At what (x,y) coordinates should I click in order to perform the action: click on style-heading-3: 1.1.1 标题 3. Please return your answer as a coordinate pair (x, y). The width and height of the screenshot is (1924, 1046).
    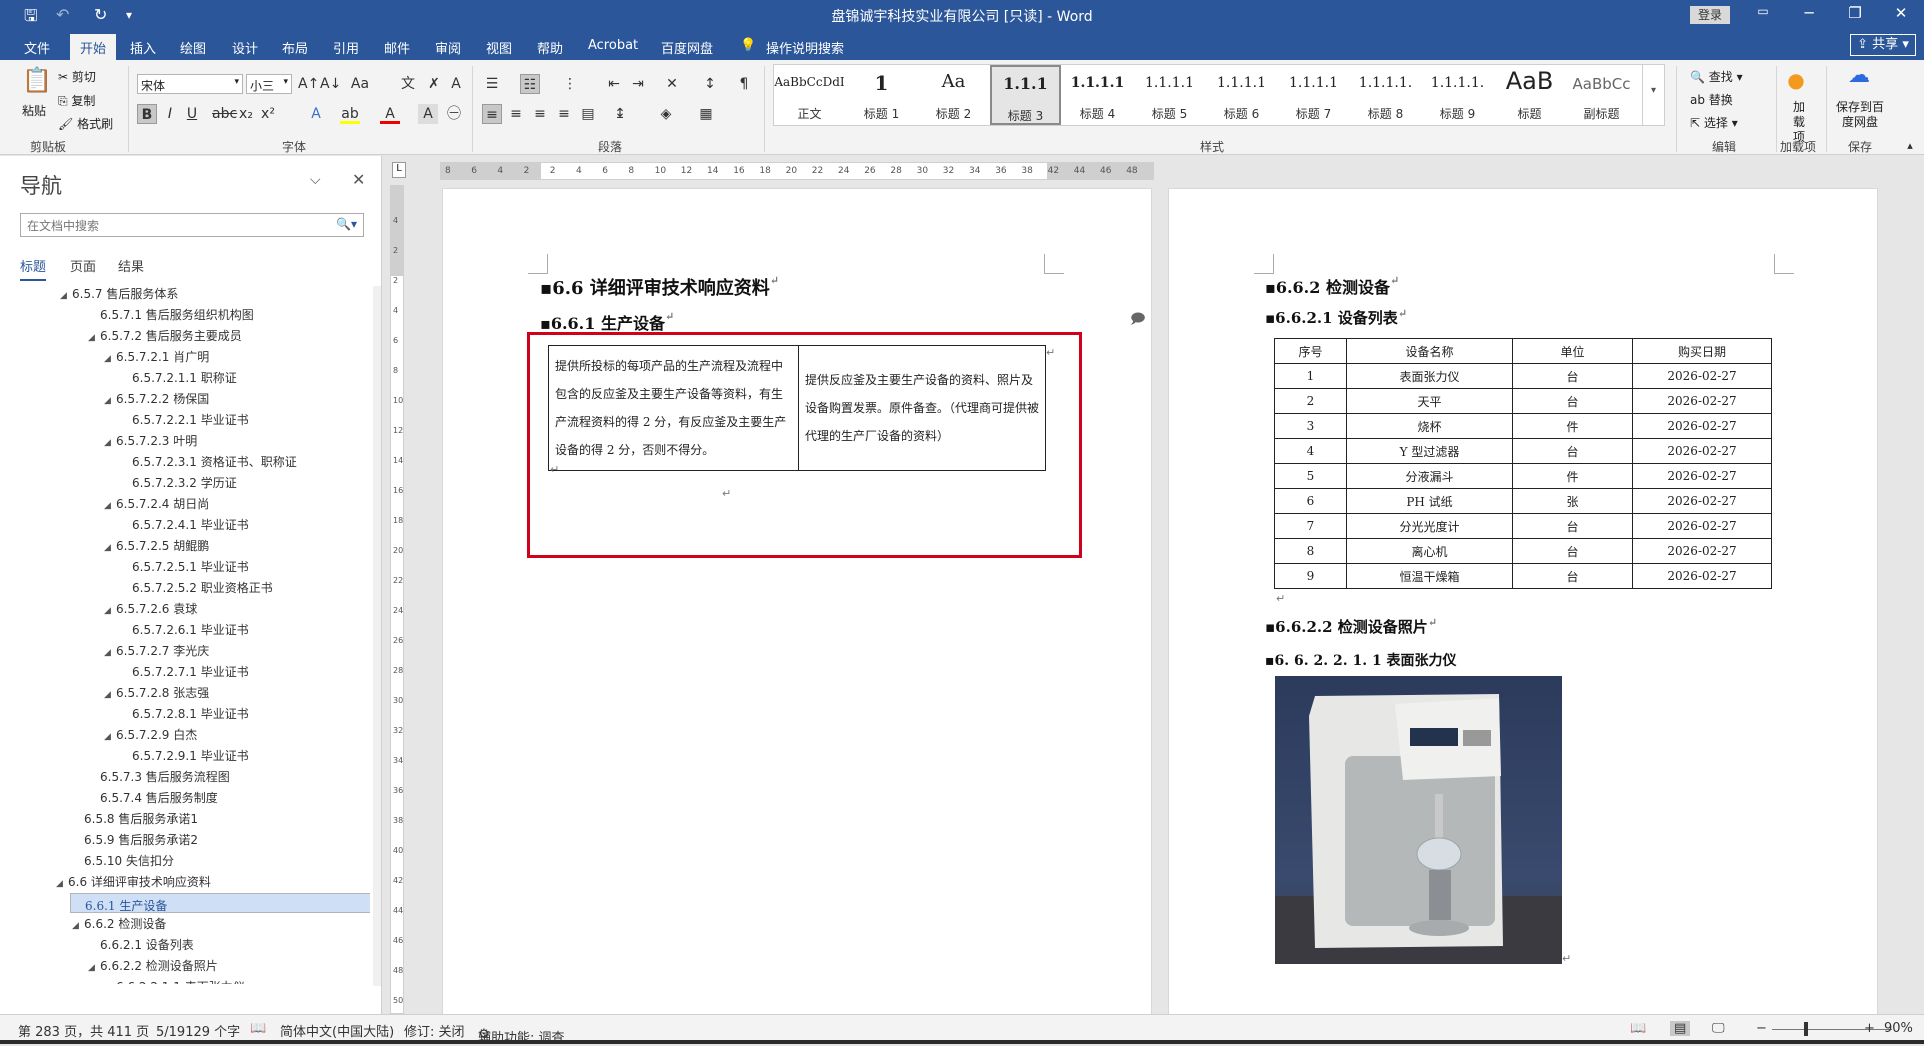
    Looking at the image, I should click on (1025, 95).